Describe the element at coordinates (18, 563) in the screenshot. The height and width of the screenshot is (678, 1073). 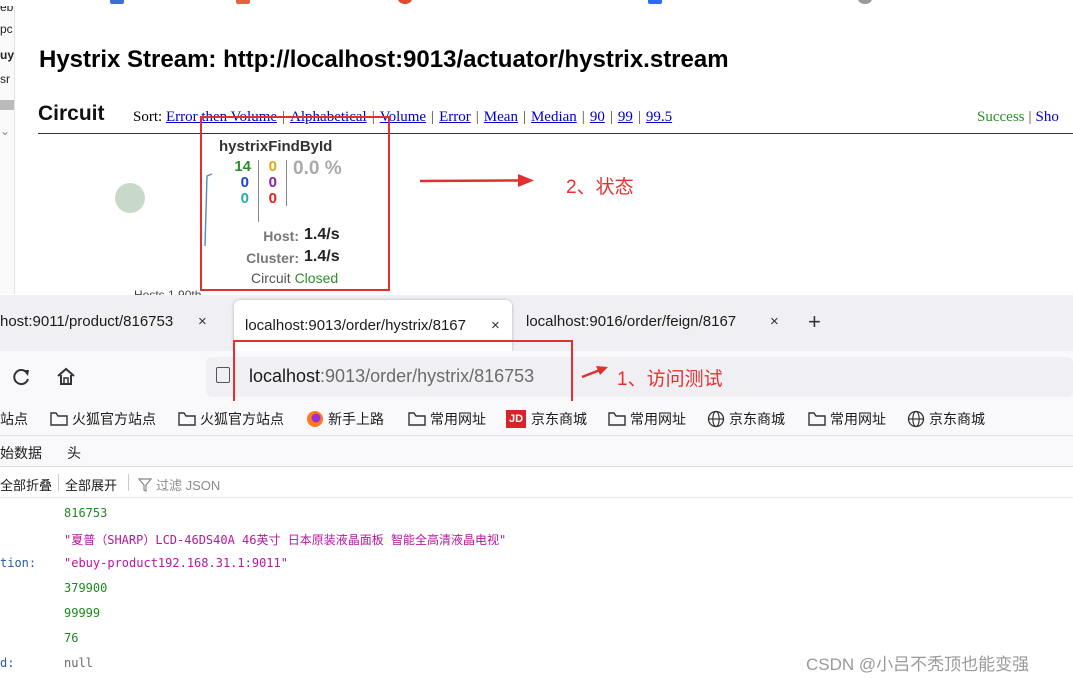
I see `json-key: tion:` at that location.